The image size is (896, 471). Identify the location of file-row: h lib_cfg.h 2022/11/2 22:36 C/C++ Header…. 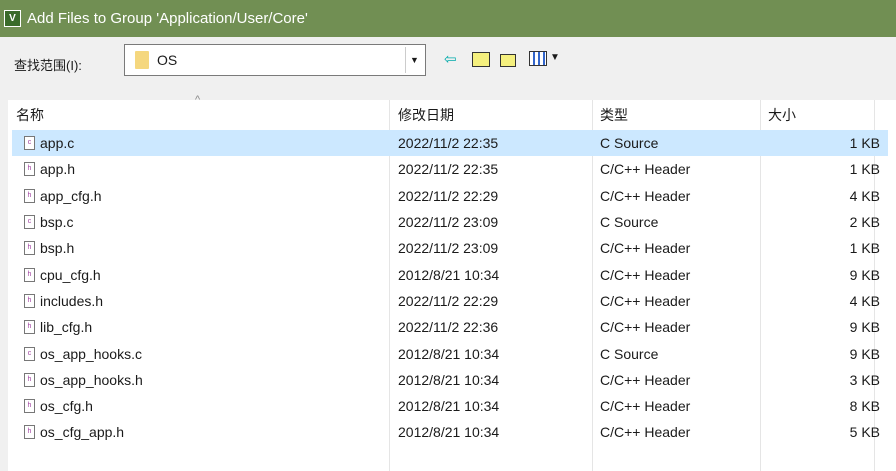
(450, 327).